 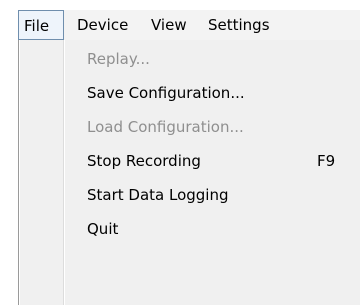 What do you see at coordinates (41, 25) in the screenshot?
I see `menu-file: File` at bounding box center [41, 25].